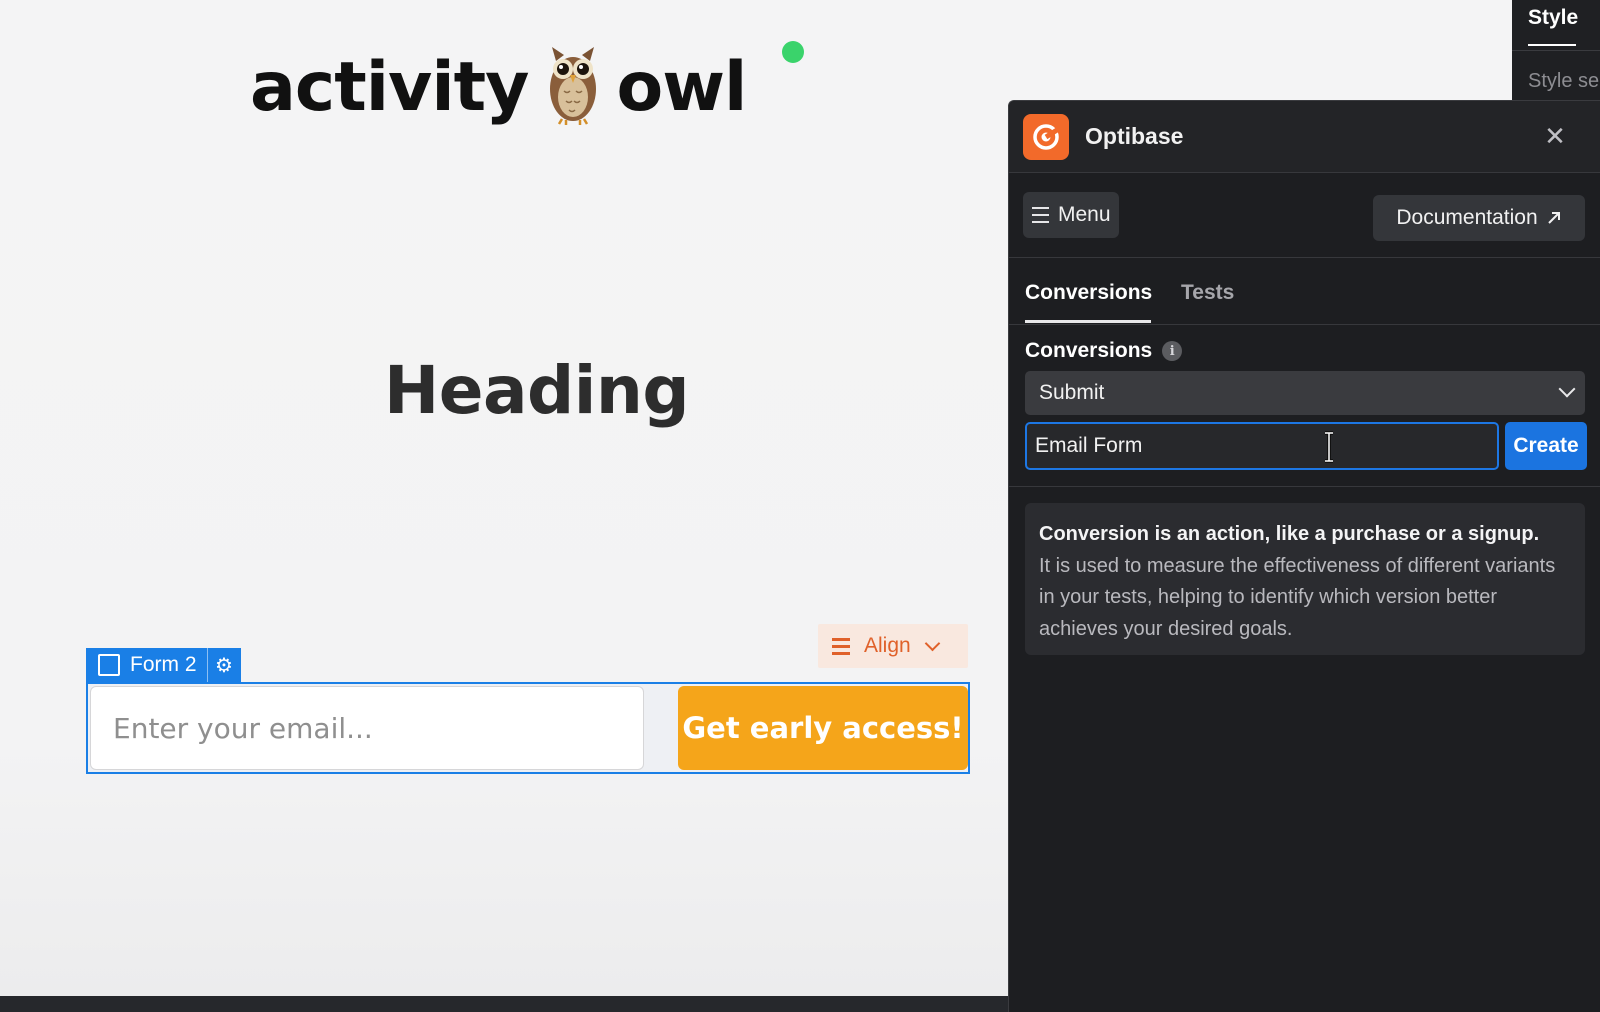 The image size is (1600, 1012). What do you see at coordinates (1553, 18) in the screenshot?
I see `tab-style: Style` at bounding box center [1553, 18].